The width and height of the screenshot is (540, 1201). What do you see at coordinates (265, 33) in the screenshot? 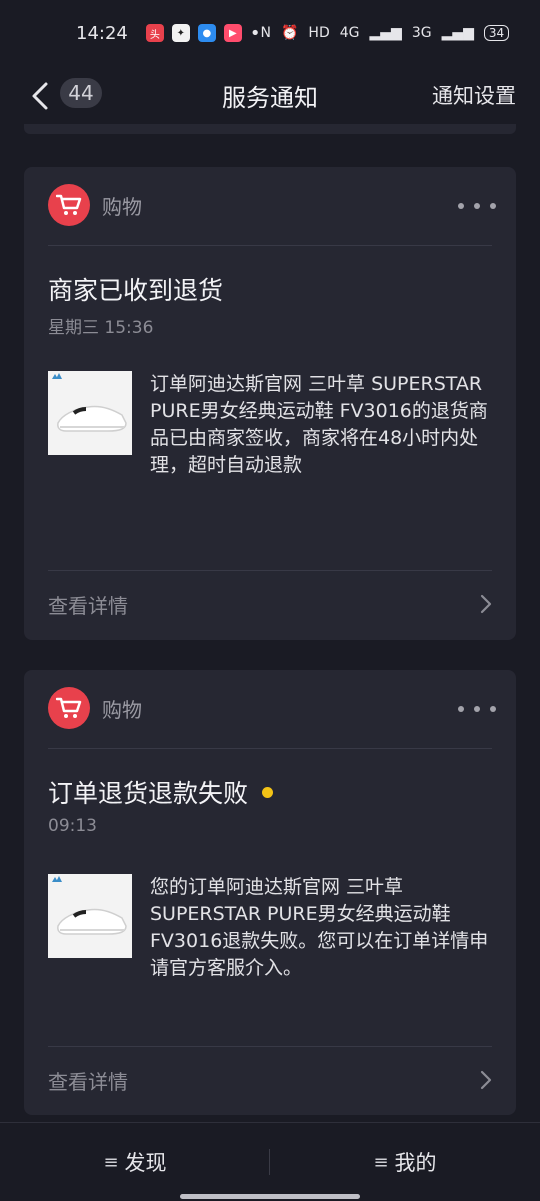
I see `nfc-icon: N` at bounding box center [265, 33].